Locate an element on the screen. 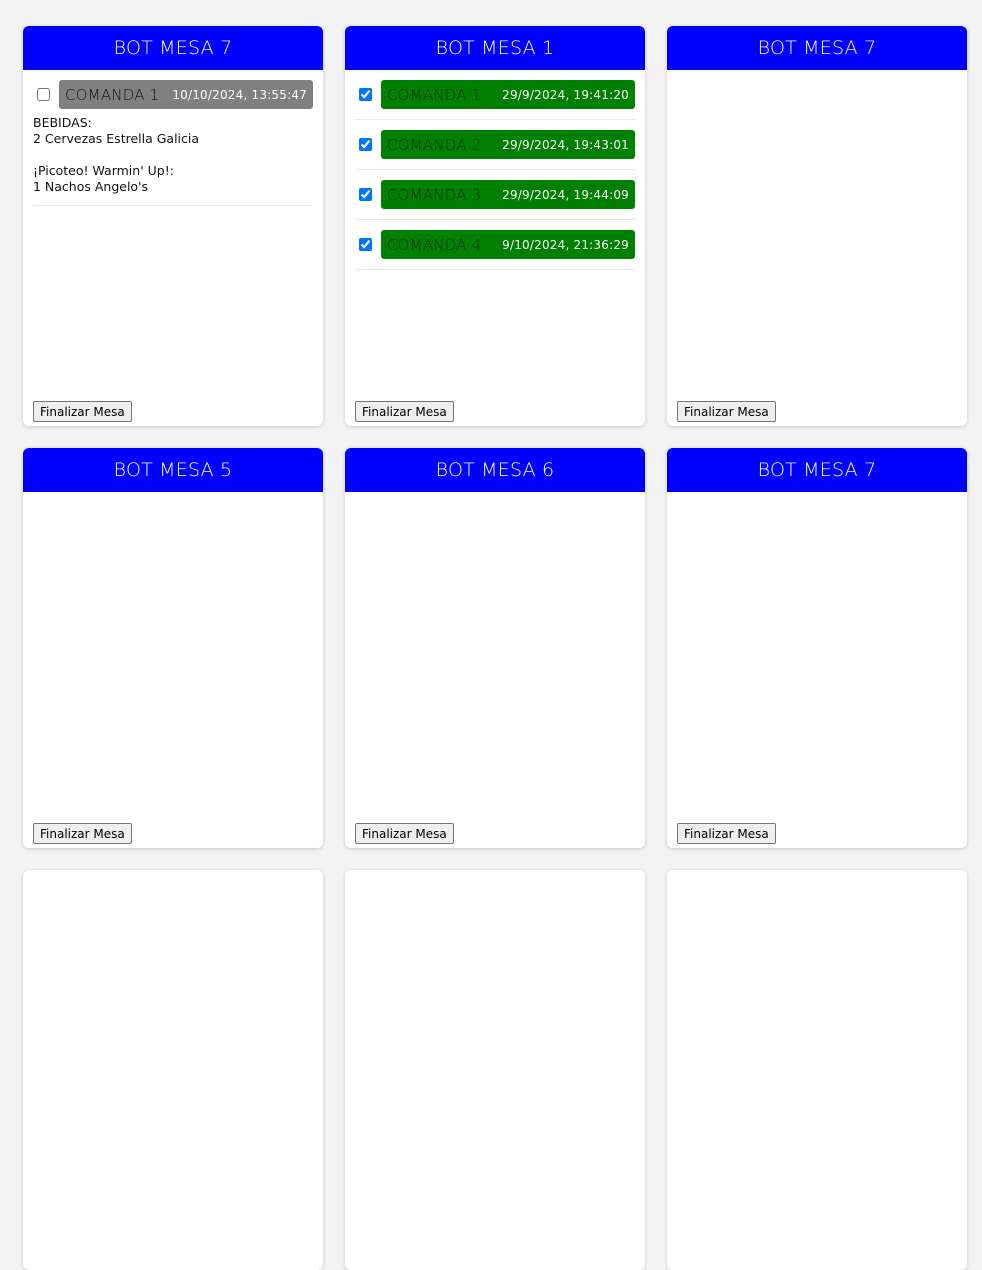 The width and height of the screenshot is (982, 1270). order-label: COMANDA 2 is located at coordinates (434, 144).